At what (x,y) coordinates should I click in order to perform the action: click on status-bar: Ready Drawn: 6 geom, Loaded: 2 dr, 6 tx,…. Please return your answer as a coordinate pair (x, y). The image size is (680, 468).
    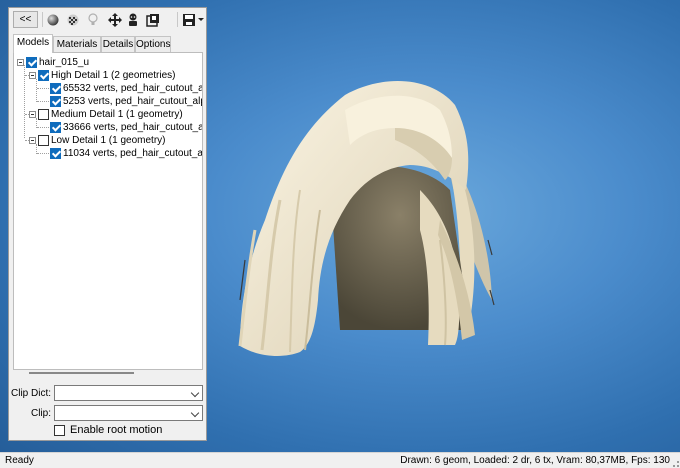
    Looking at the image, I should click on (340, 460).